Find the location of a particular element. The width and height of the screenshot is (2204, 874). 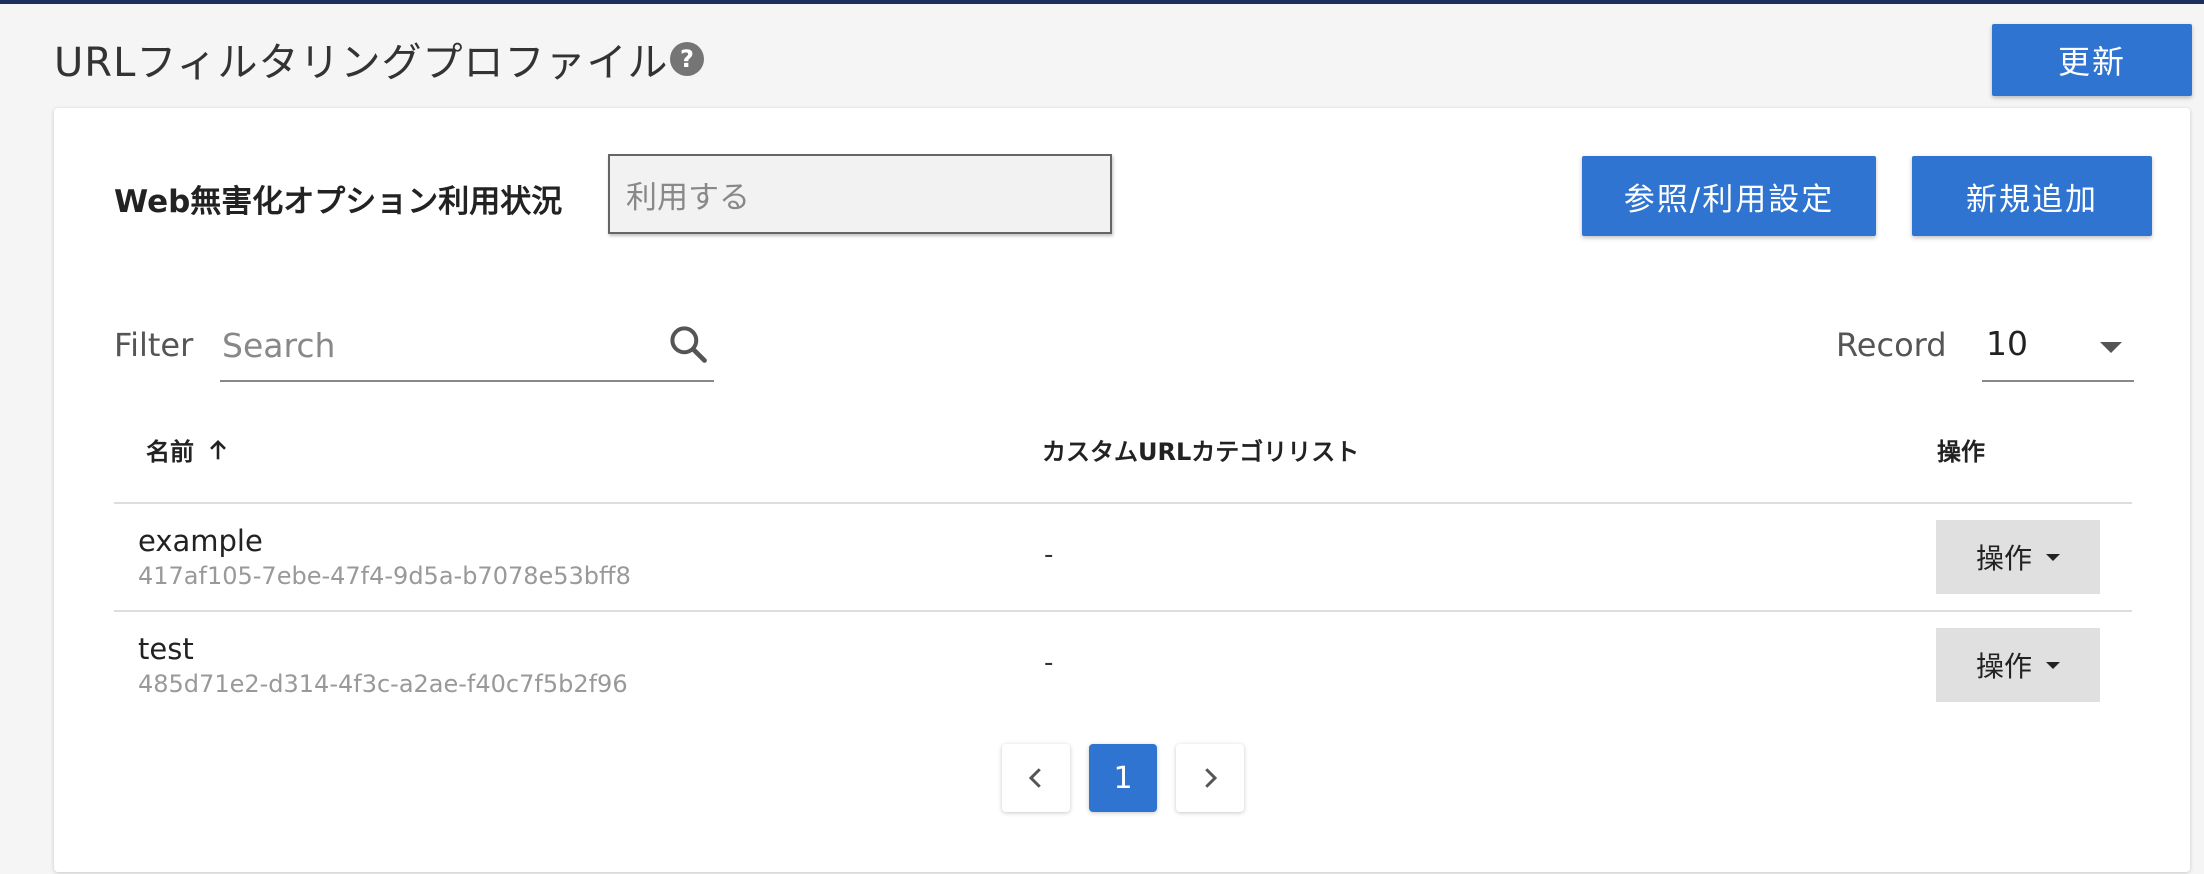

refresh-button: 更新 is located at coordinates (2092, 60).